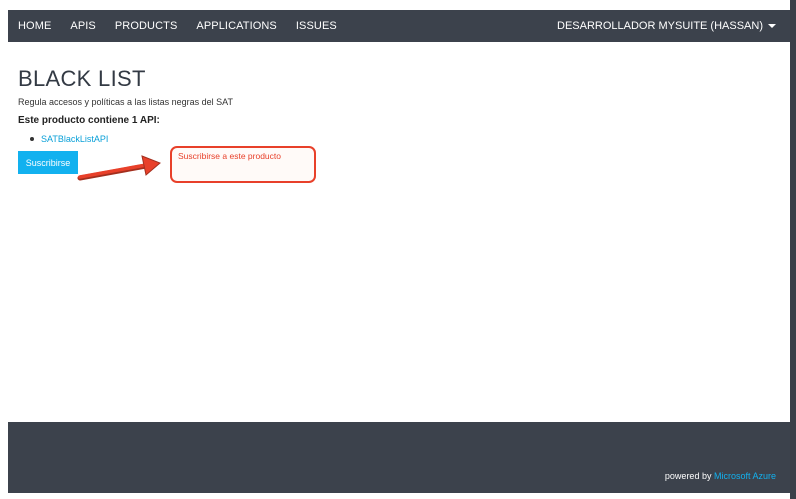 The height and width of the screenshot is (499, 796). I want to click on powered-by: powered by Microsoft Azure, so click(720, 476).